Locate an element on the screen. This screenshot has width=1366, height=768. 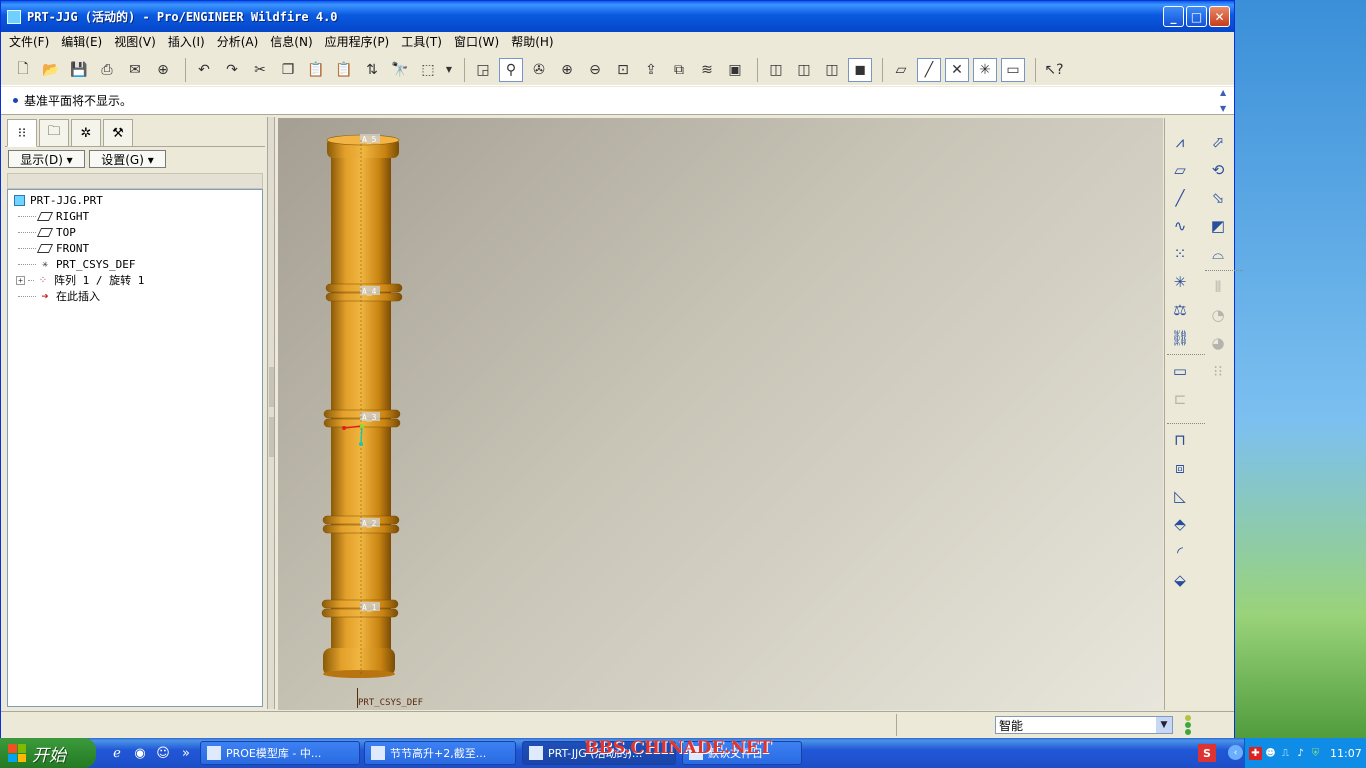
csys-display-icon: ✳ is located at coordinates (985, 69).